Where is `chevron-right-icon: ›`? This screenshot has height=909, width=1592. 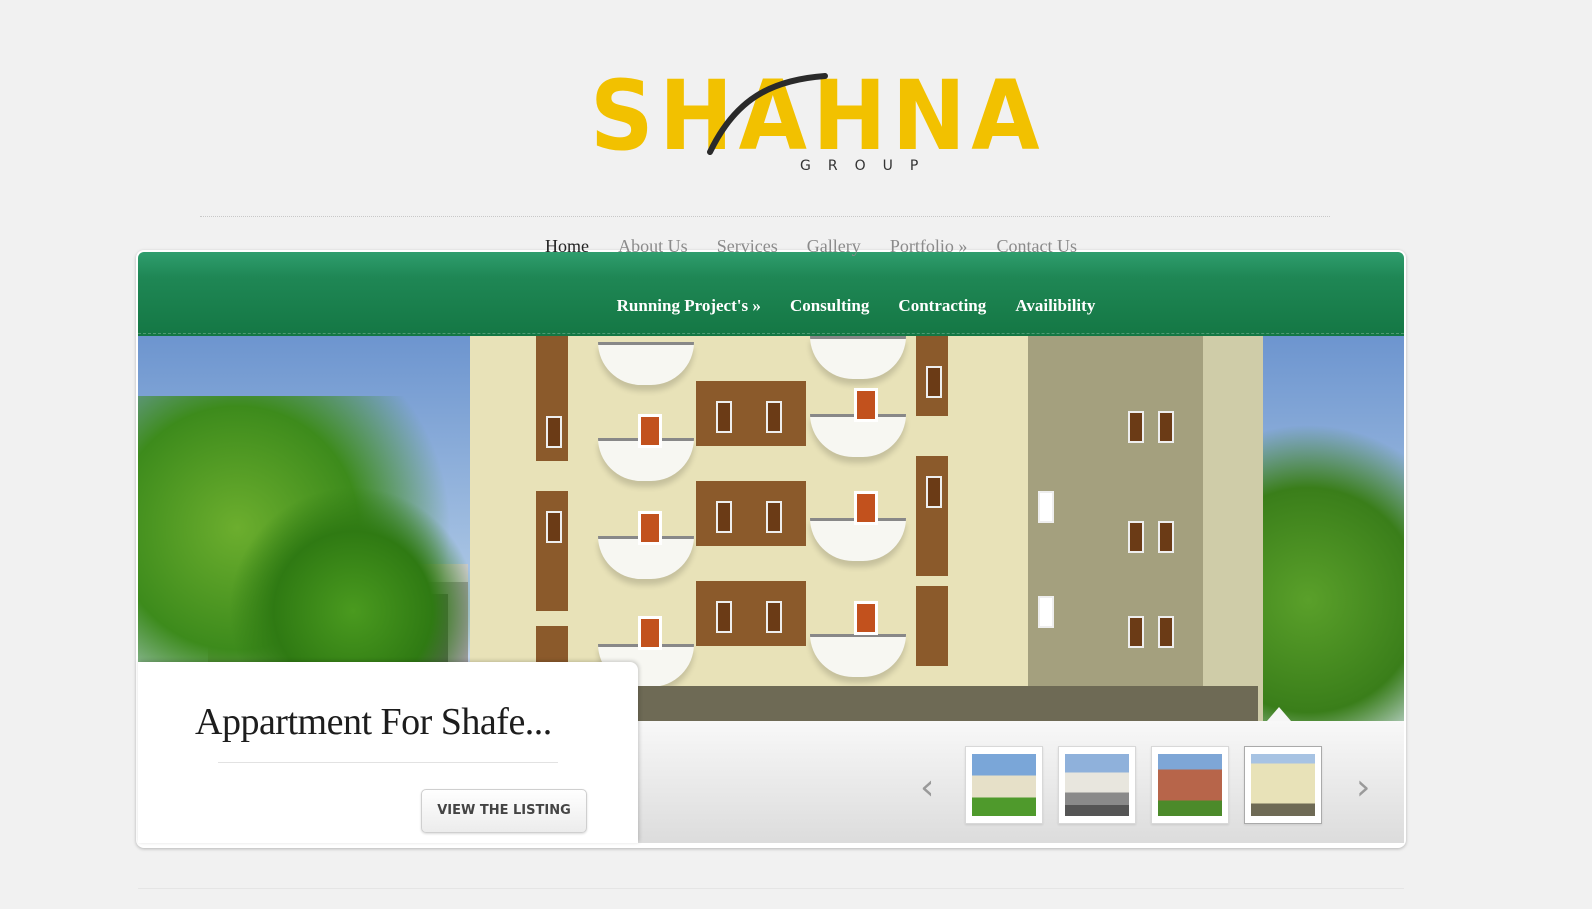 chevron-right-icon: › is located at coordinates (1366, 788).